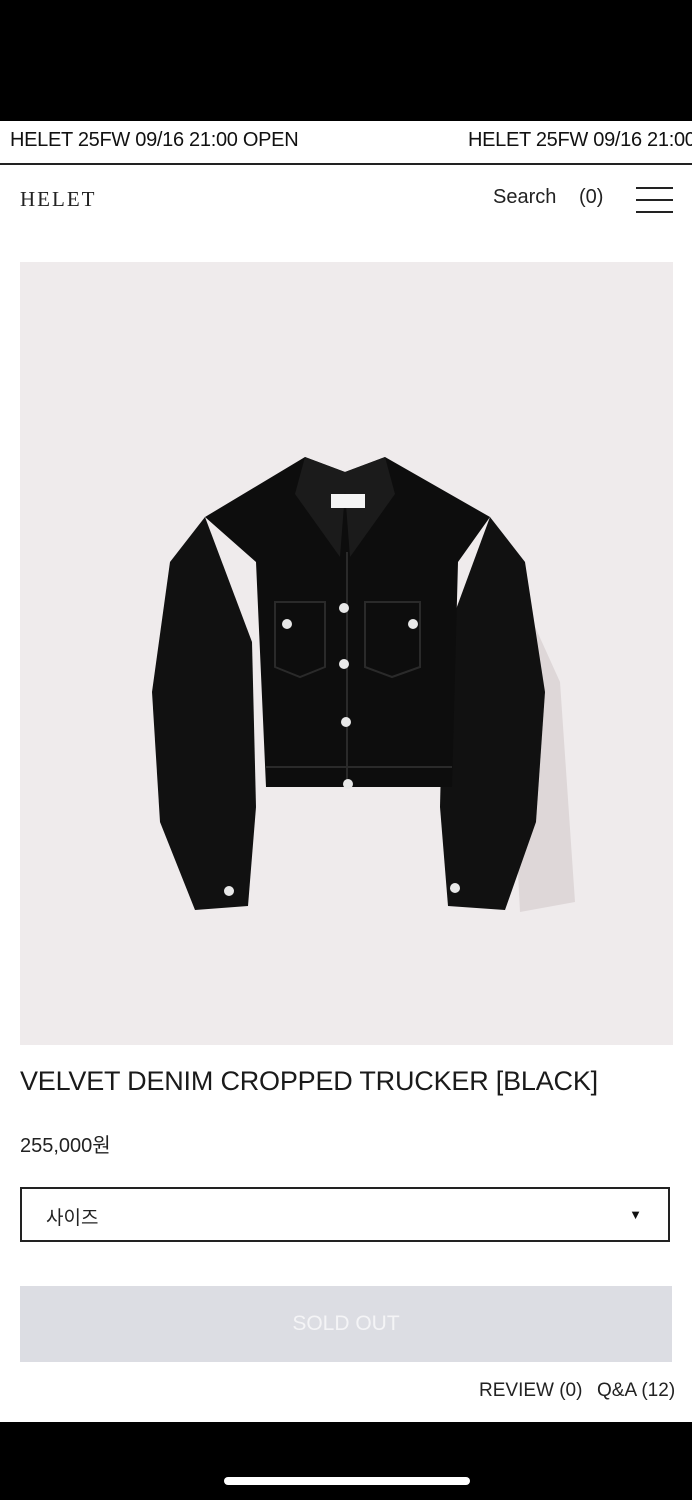  What do you see at coordinates (347, 1481) in the screenshot?
I see `home-indicator` at bounding box center [347, 1481].